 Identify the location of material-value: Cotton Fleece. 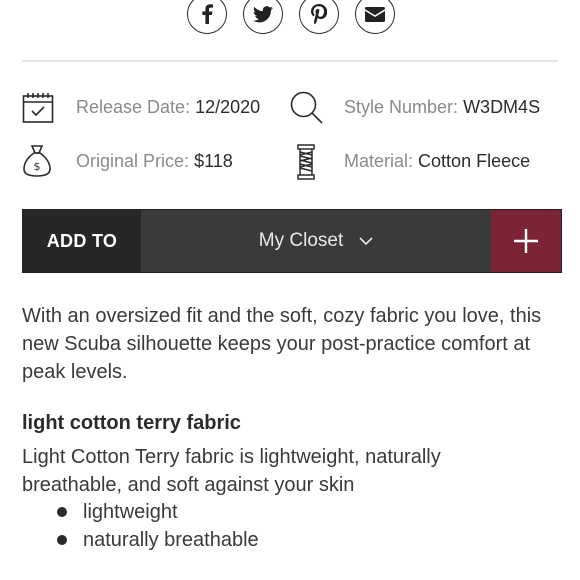
(474, 161).